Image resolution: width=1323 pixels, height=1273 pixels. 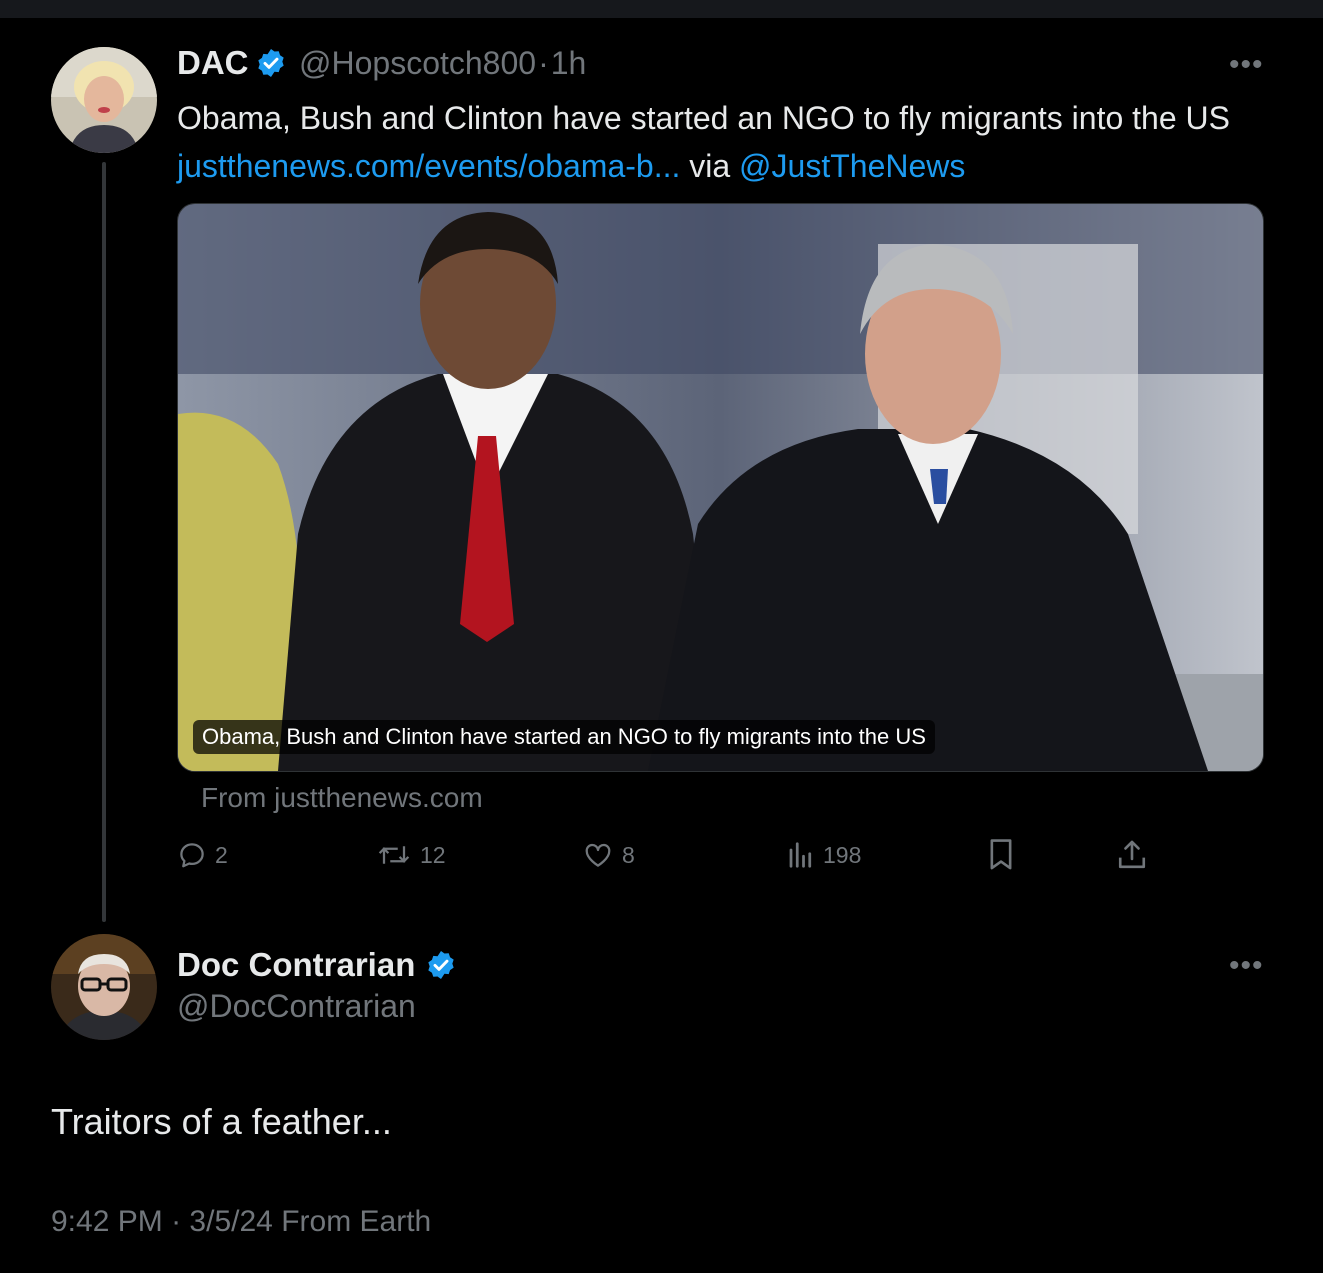 I want to click on share-button, so click(x=1132, y=855).